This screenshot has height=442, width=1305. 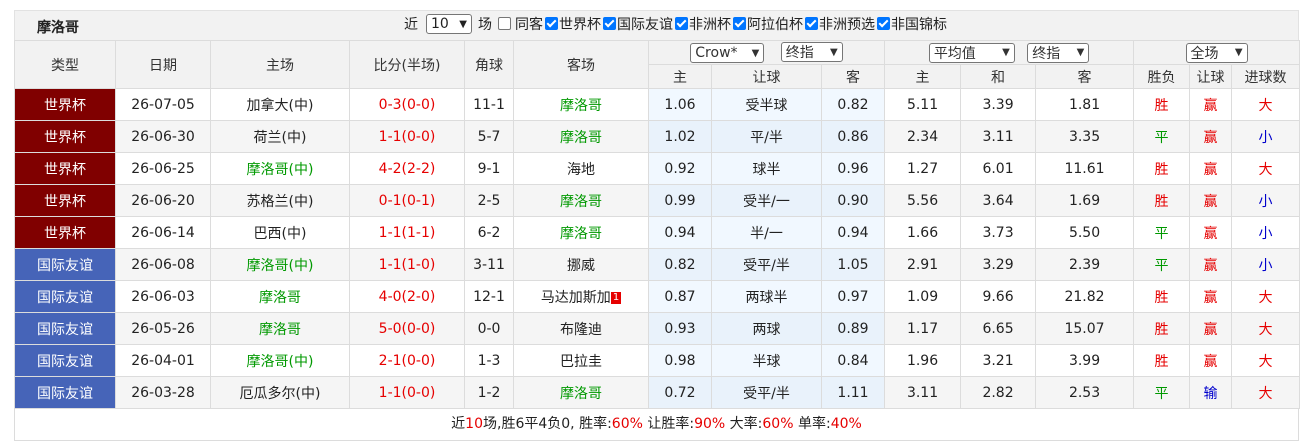 What do you see at coordinates (739, 23) in the screenshot?
I see `comp-checkbox-arab-cup` at bounding box center [739, 23].